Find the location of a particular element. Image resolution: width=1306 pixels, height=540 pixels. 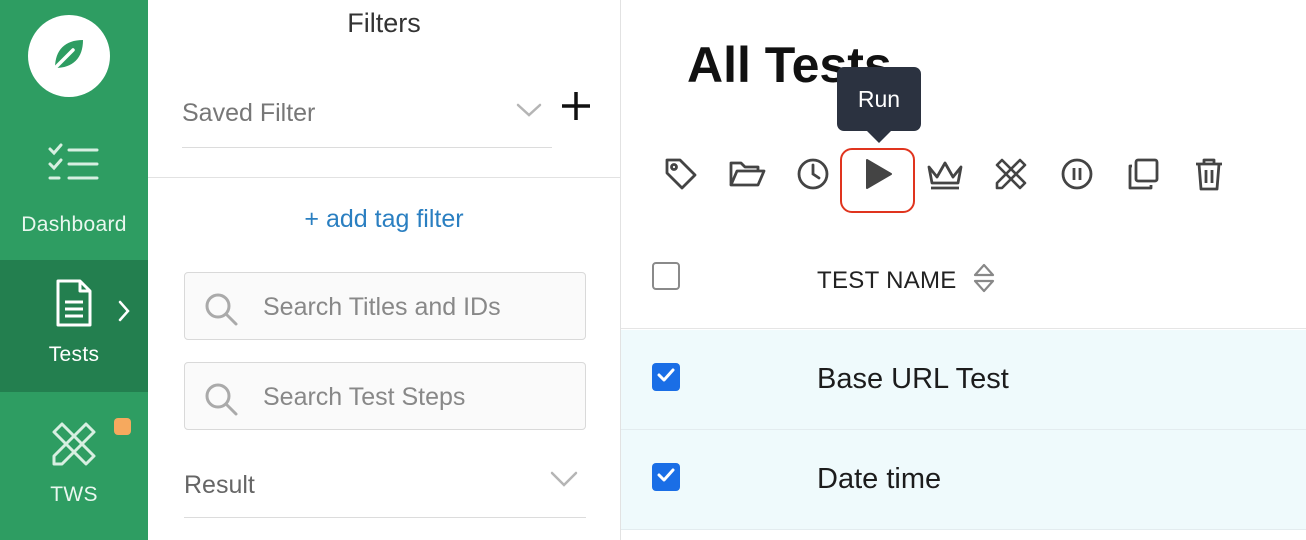

tag-button is located at coordinates (681, 176).